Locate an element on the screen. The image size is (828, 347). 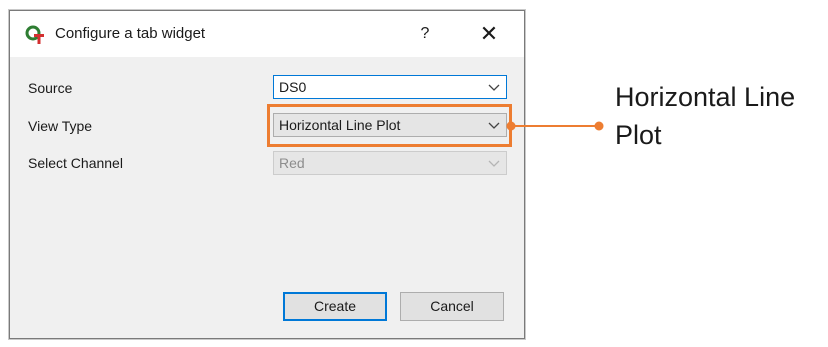
callout-line-1: Horizontal Line is located at coordinates (705, 97).